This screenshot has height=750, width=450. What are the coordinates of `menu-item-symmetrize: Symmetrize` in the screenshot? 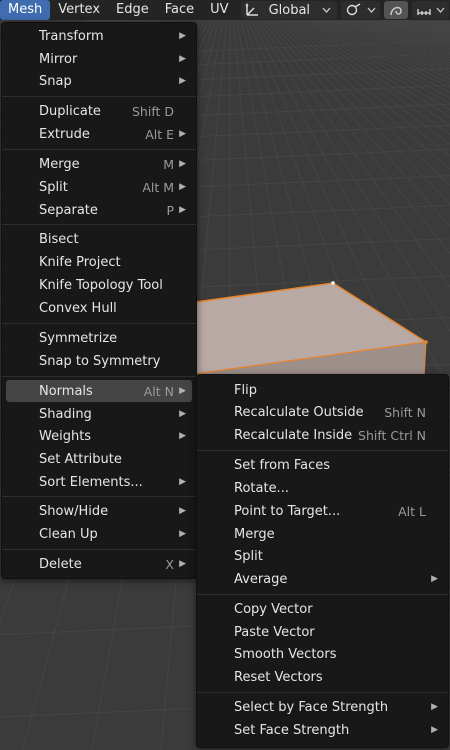 It's located at (99, 338).